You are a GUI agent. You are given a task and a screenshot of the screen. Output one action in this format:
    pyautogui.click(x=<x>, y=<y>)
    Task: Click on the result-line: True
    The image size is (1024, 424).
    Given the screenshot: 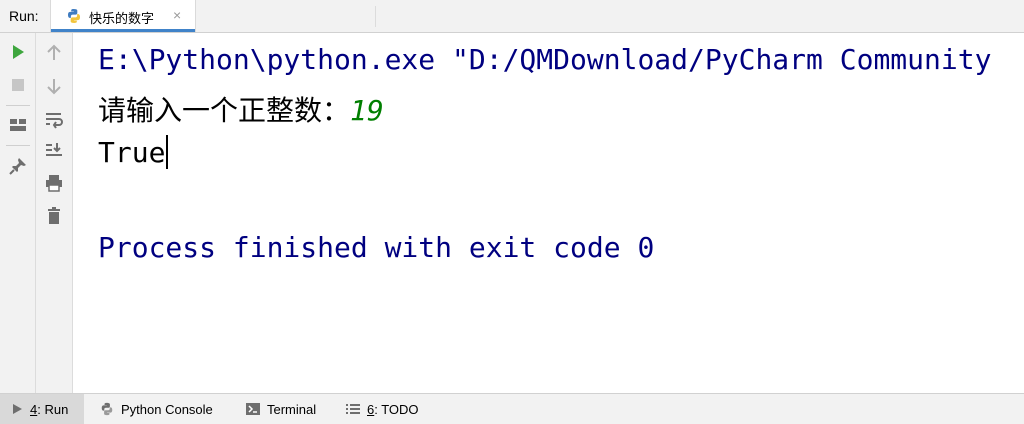 What is the action you would take?
    pyautogui.click(x=133, y=152)
    